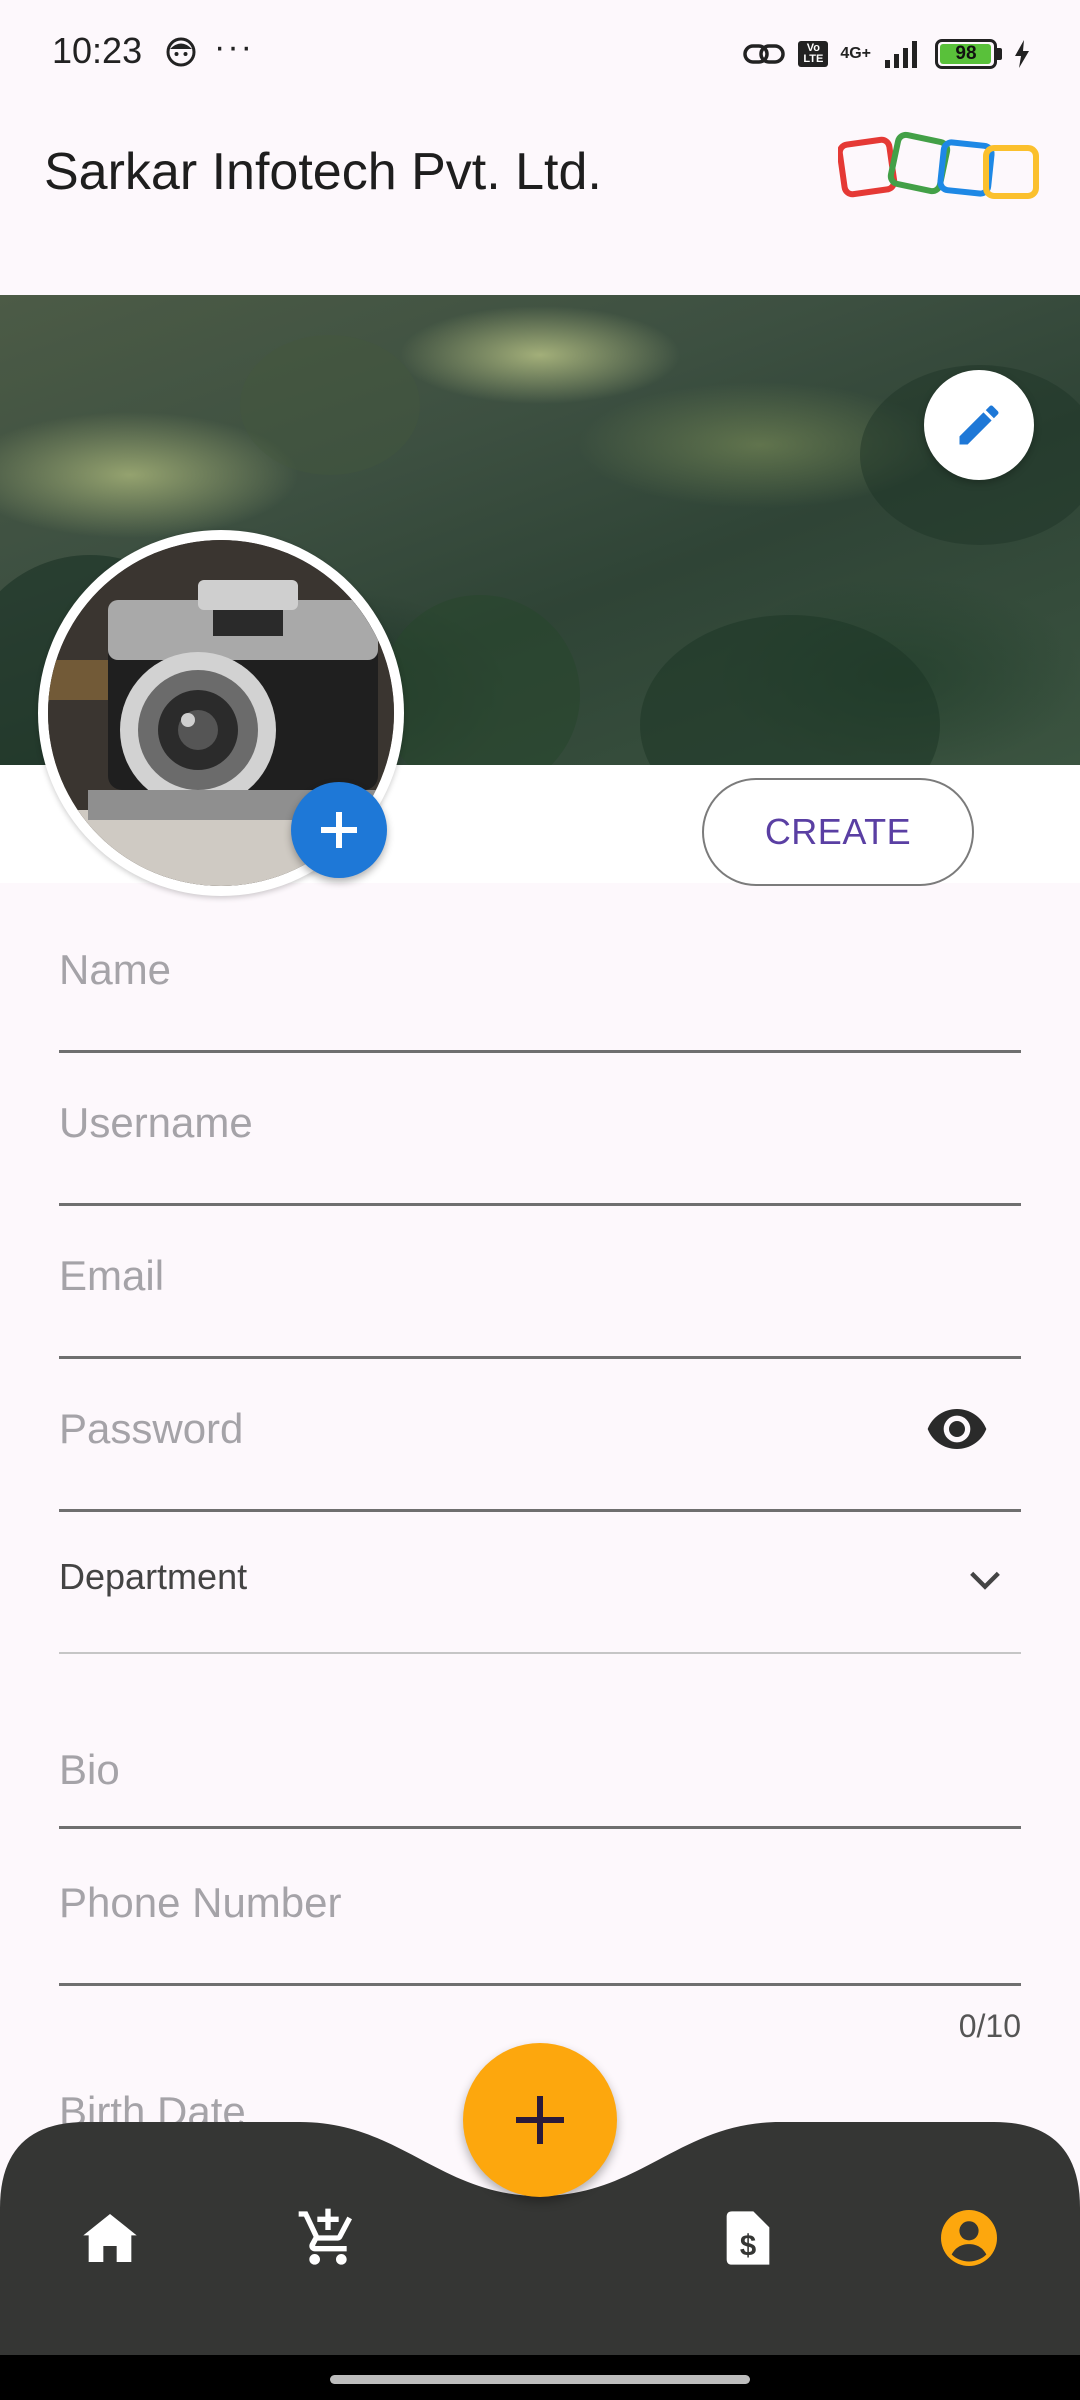  I want to click on battery-icon: 98, so click(966, 54).